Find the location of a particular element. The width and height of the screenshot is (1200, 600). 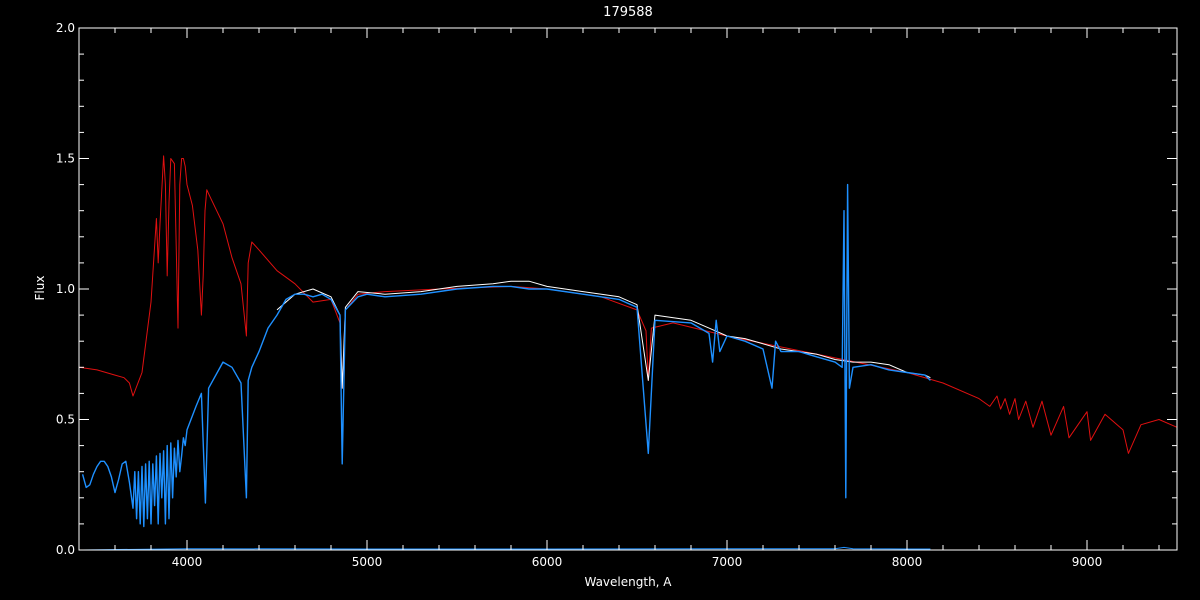

x-tick-label: 6000 is located at coordinates (547, 562).